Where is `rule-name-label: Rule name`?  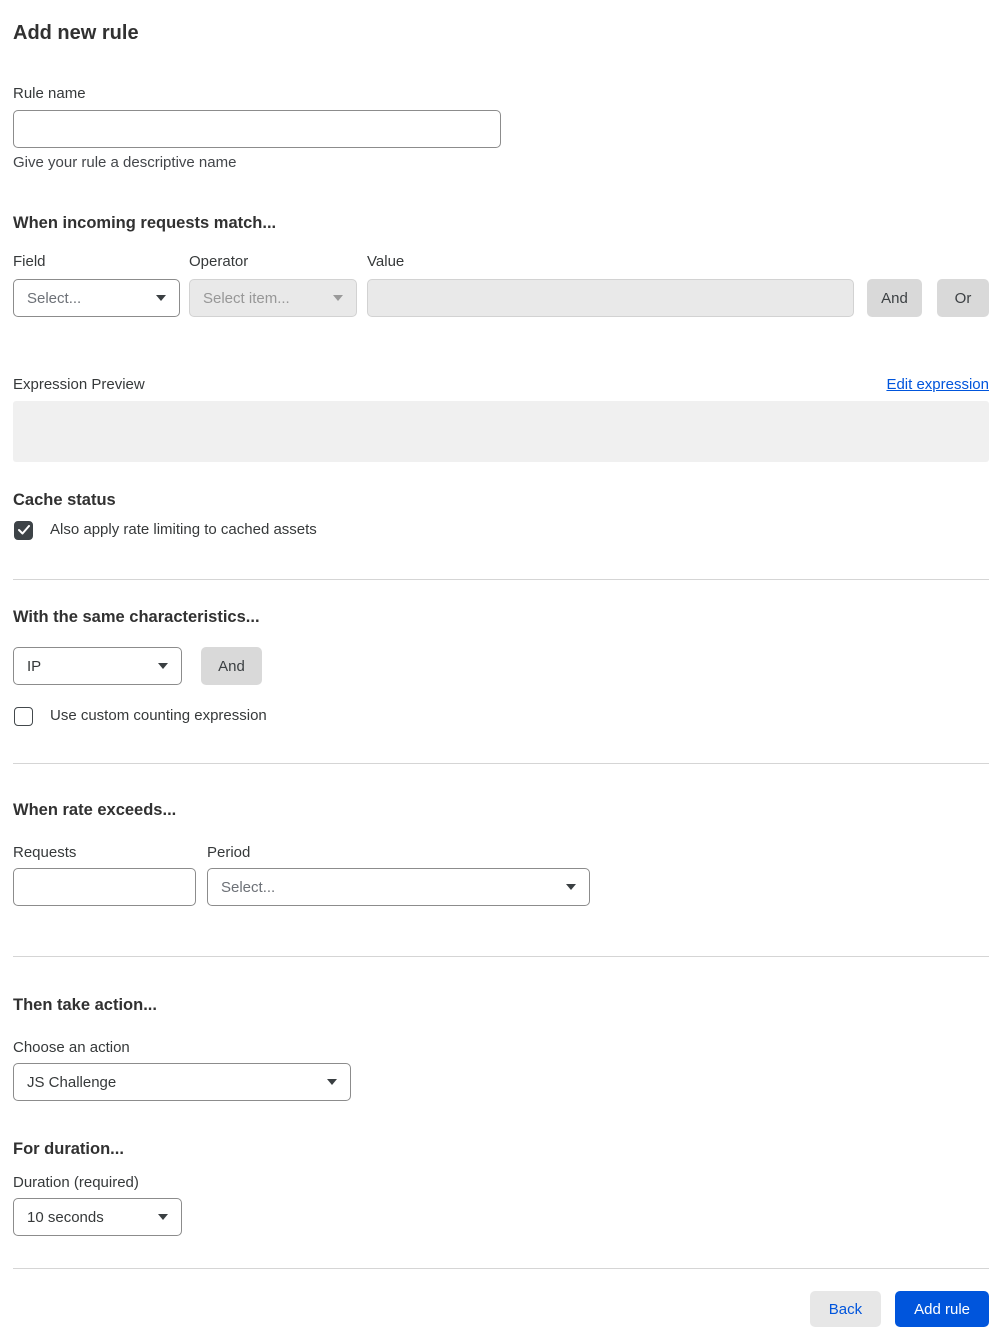
rule-name-label: Rule name is located at coordinates (49, 93).